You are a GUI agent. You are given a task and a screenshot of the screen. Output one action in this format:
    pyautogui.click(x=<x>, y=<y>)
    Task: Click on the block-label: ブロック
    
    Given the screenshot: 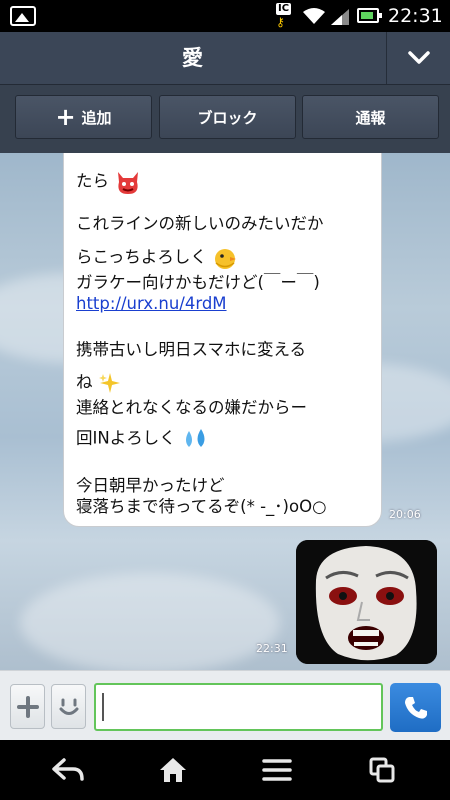 What is the action you would take?
    pyautogui.click(x=227, y=117)
    